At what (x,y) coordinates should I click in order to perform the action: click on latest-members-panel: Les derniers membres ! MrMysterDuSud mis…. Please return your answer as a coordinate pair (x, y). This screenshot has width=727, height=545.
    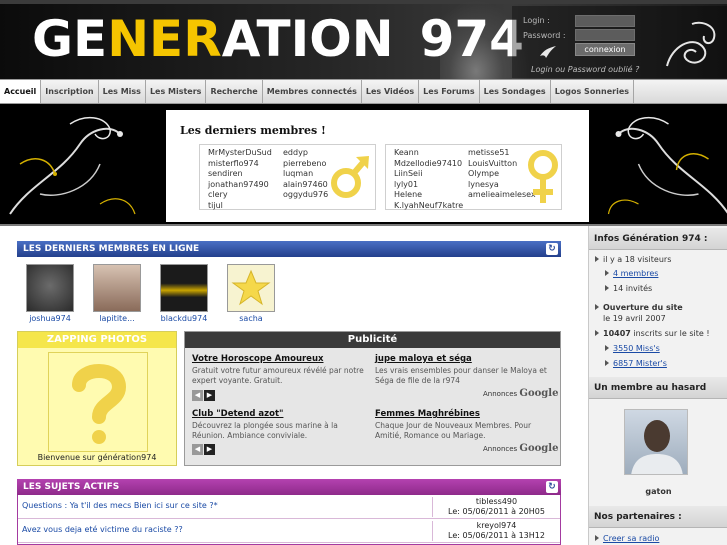
    Looking at the image, I should click on (377, 166).